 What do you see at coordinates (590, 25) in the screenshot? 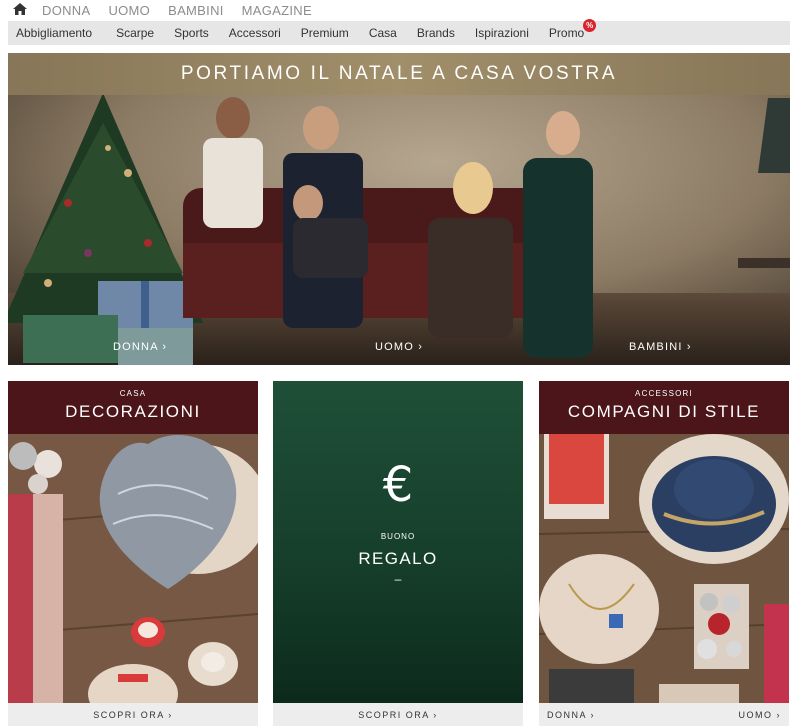
I see `promo-percent-badge: %` at bounding box center [590, 25].